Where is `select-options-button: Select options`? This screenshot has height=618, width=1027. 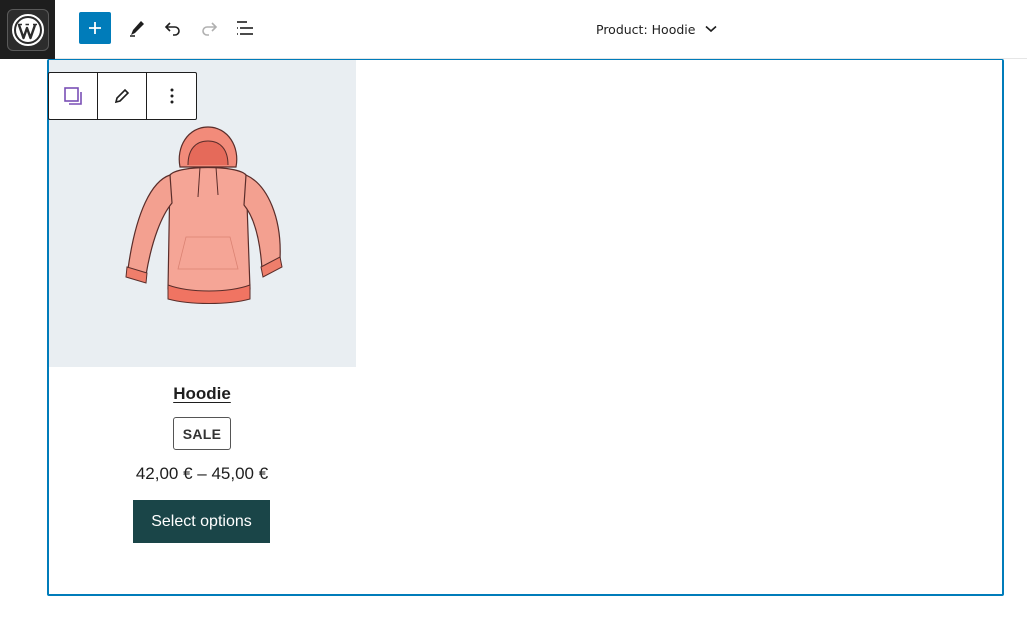 select-options-button: Select options is located at coordinates (201, 521).